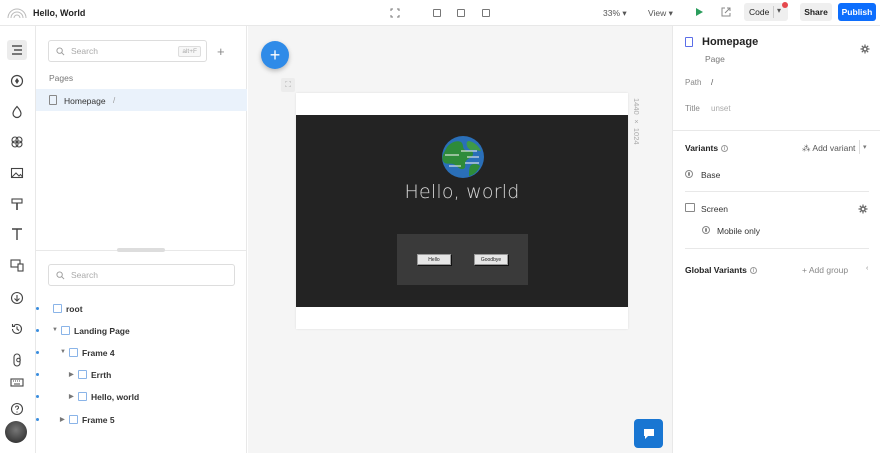 The width and height of the screenshot is (880, 453). I want to click on share-button: Share, so click(816, 12).